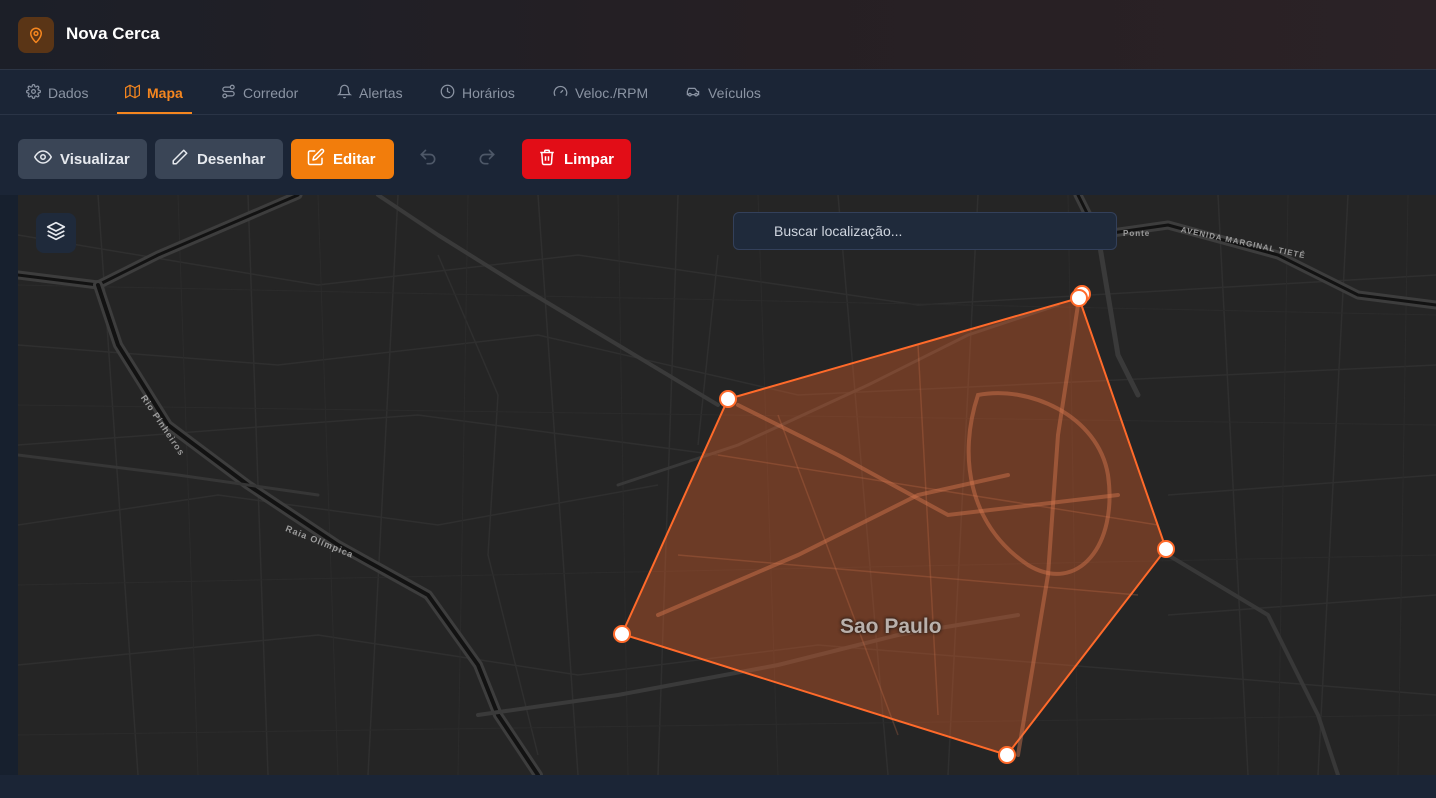 The width and height of the screenshot is (1436, 798). Describe the element at coordinates (589, 159) in the screenshot. I see `clear-button-label: Limpar` at that location.